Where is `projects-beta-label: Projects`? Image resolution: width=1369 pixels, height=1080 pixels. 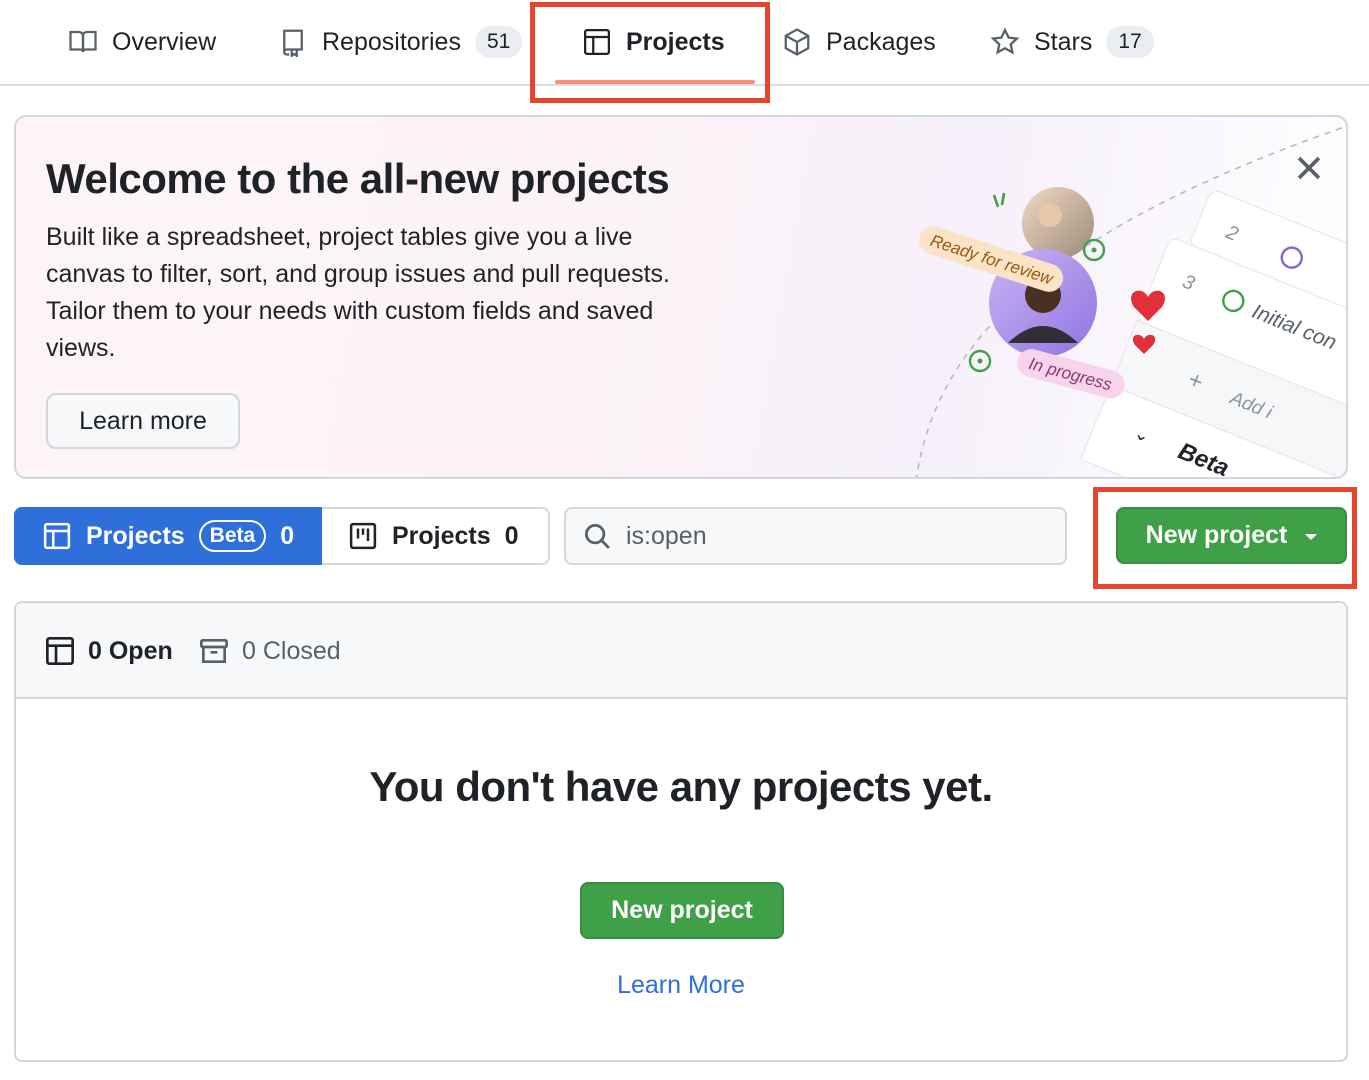
projects-beta-label: Projects is located at coordinates (135, 535).